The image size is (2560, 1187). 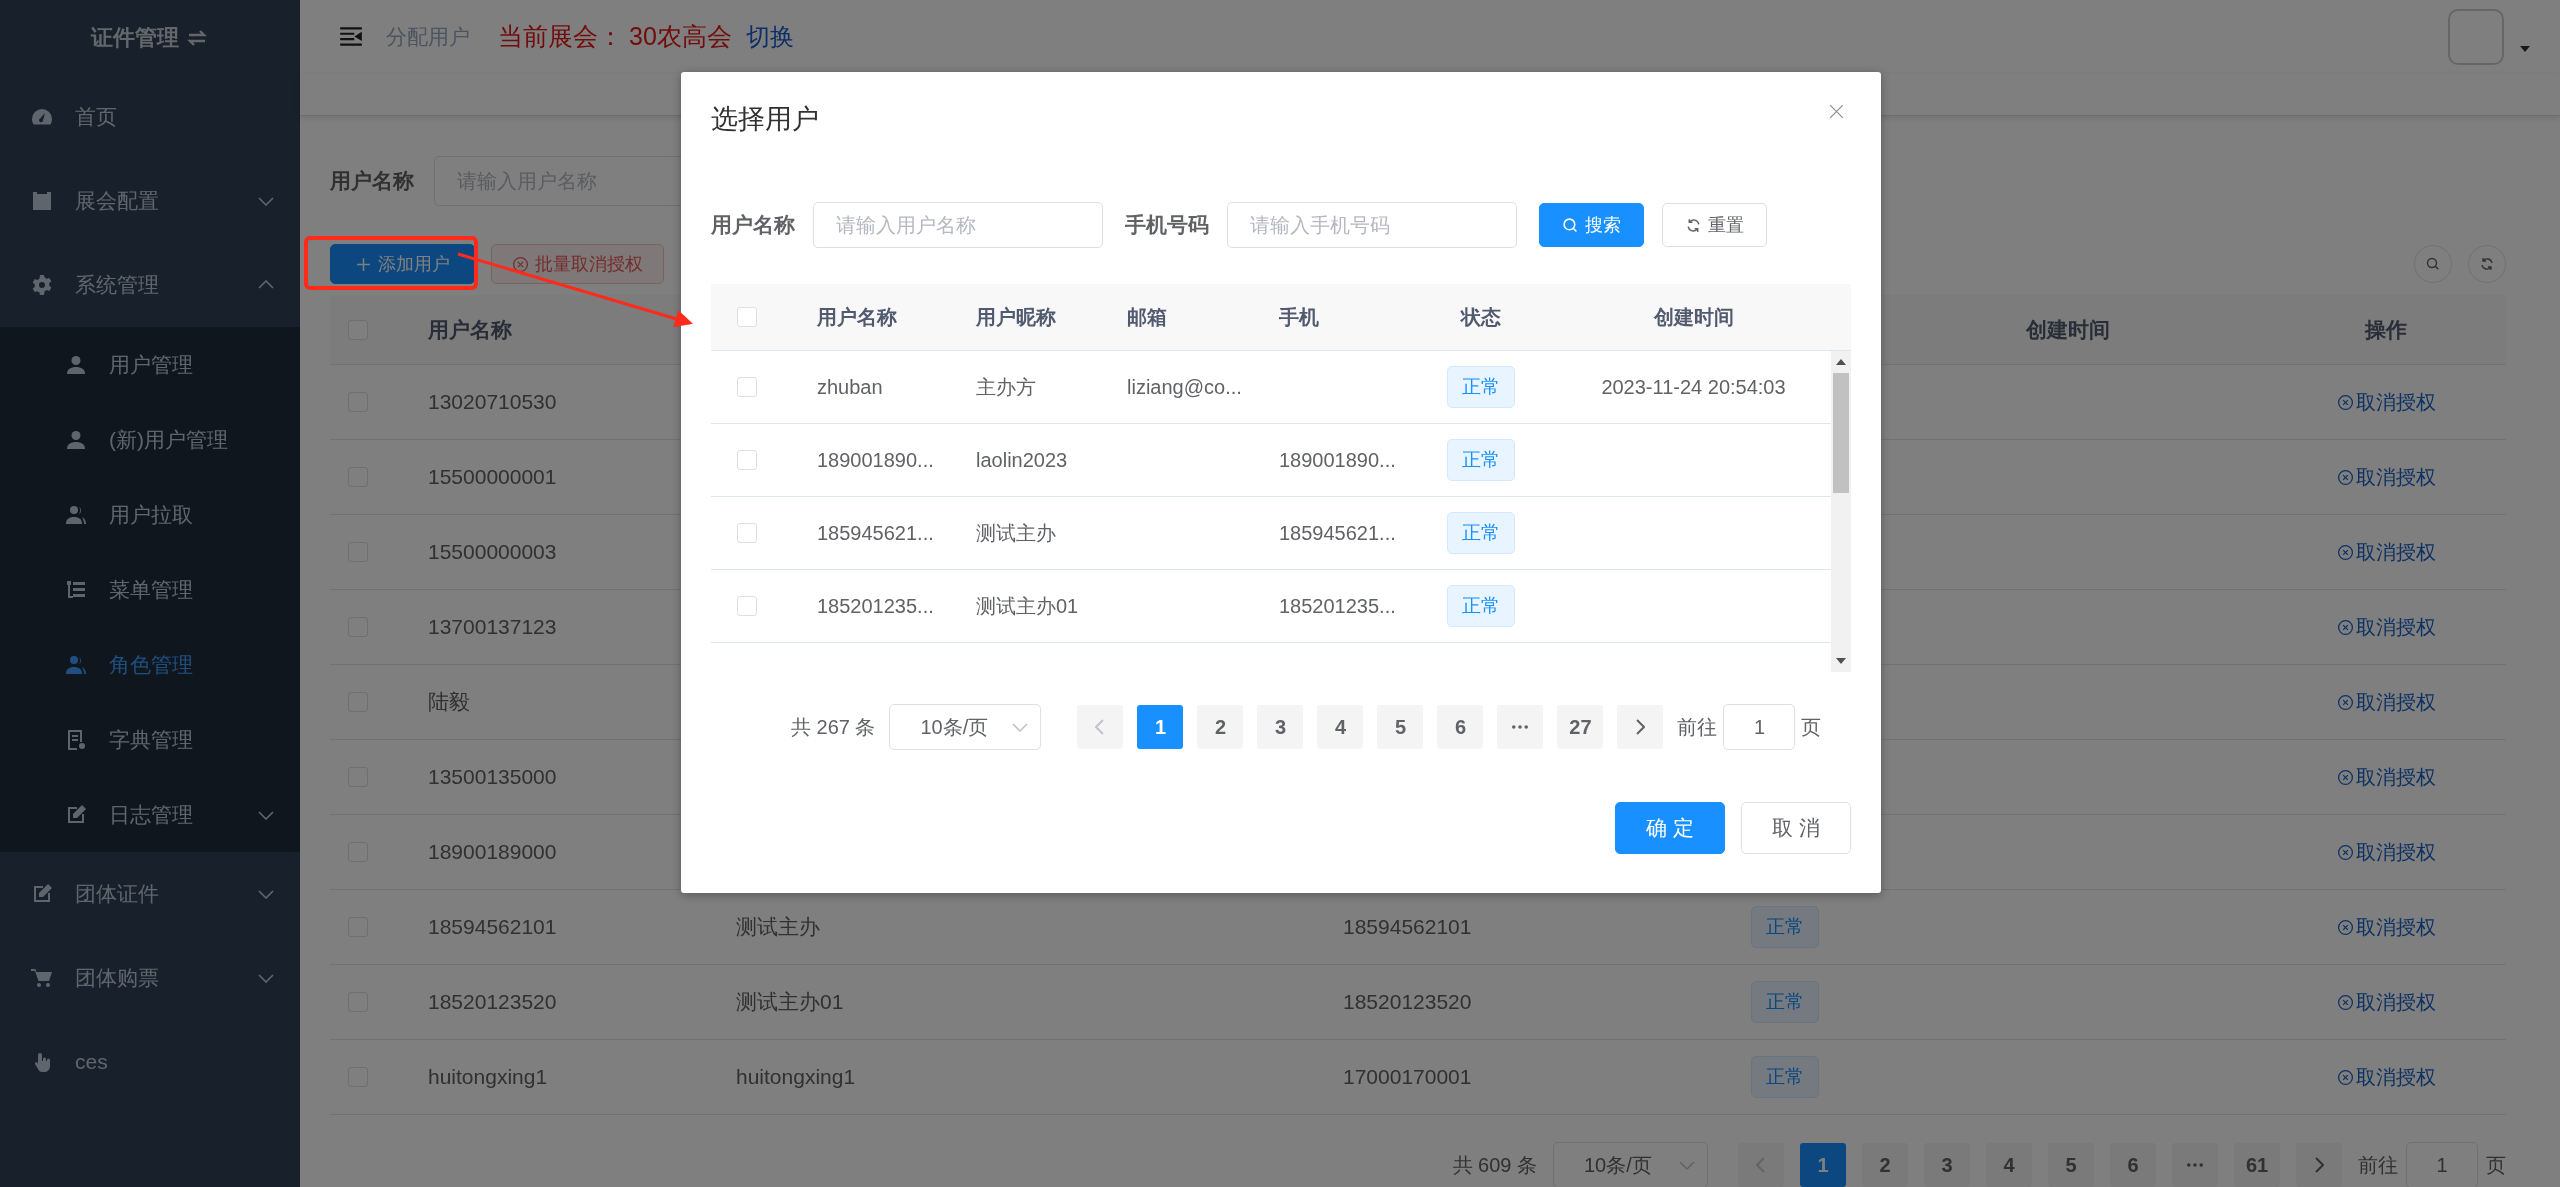 I want to click on scroll-up-icon, so click(x=1841, y=362).